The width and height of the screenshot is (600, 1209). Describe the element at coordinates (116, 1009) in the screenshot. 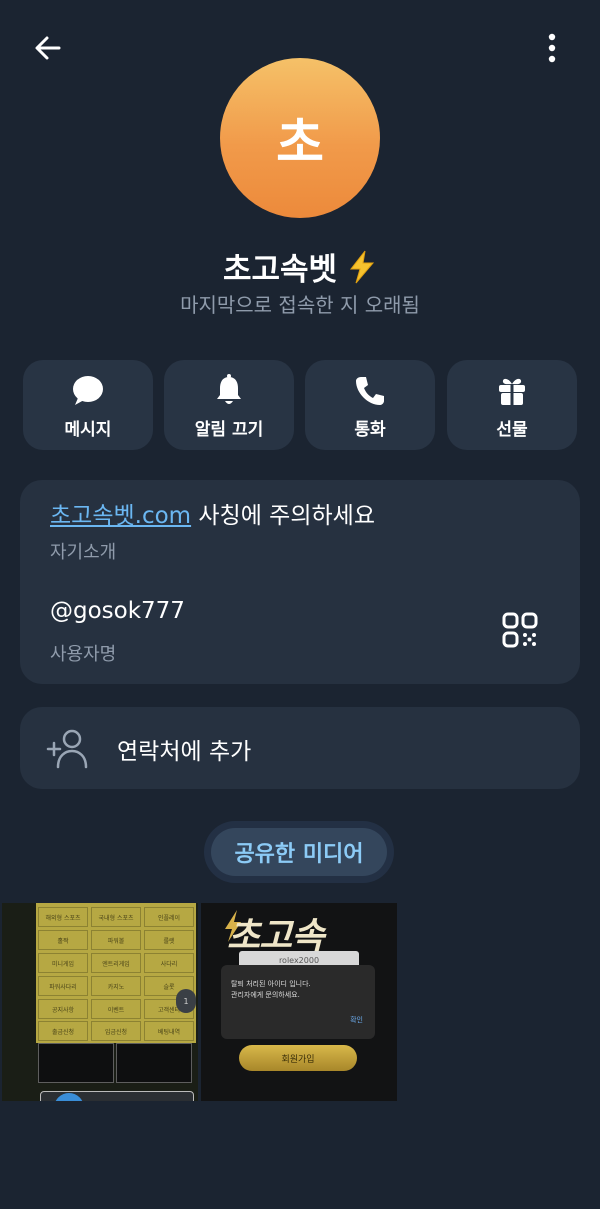

I see `grid-cell: 이벤트` at that location.